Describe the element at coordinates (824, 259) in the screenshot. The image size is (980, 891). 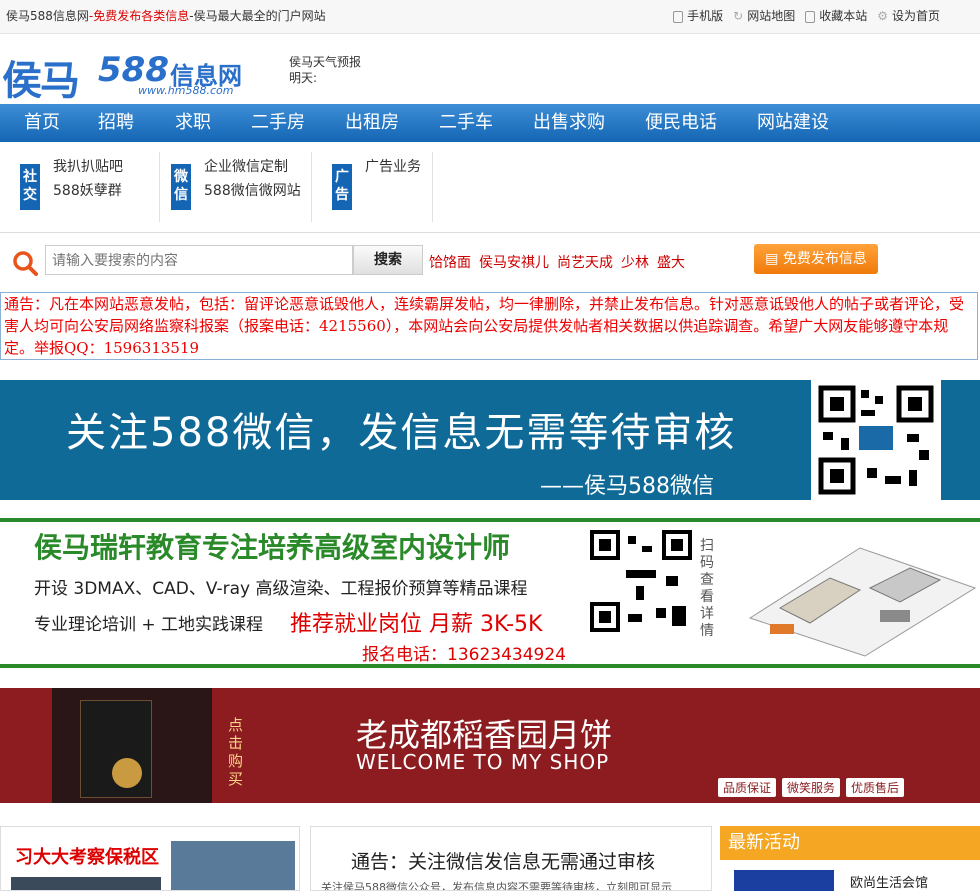
I see `free-post-label: 免费发布信息` at that location.